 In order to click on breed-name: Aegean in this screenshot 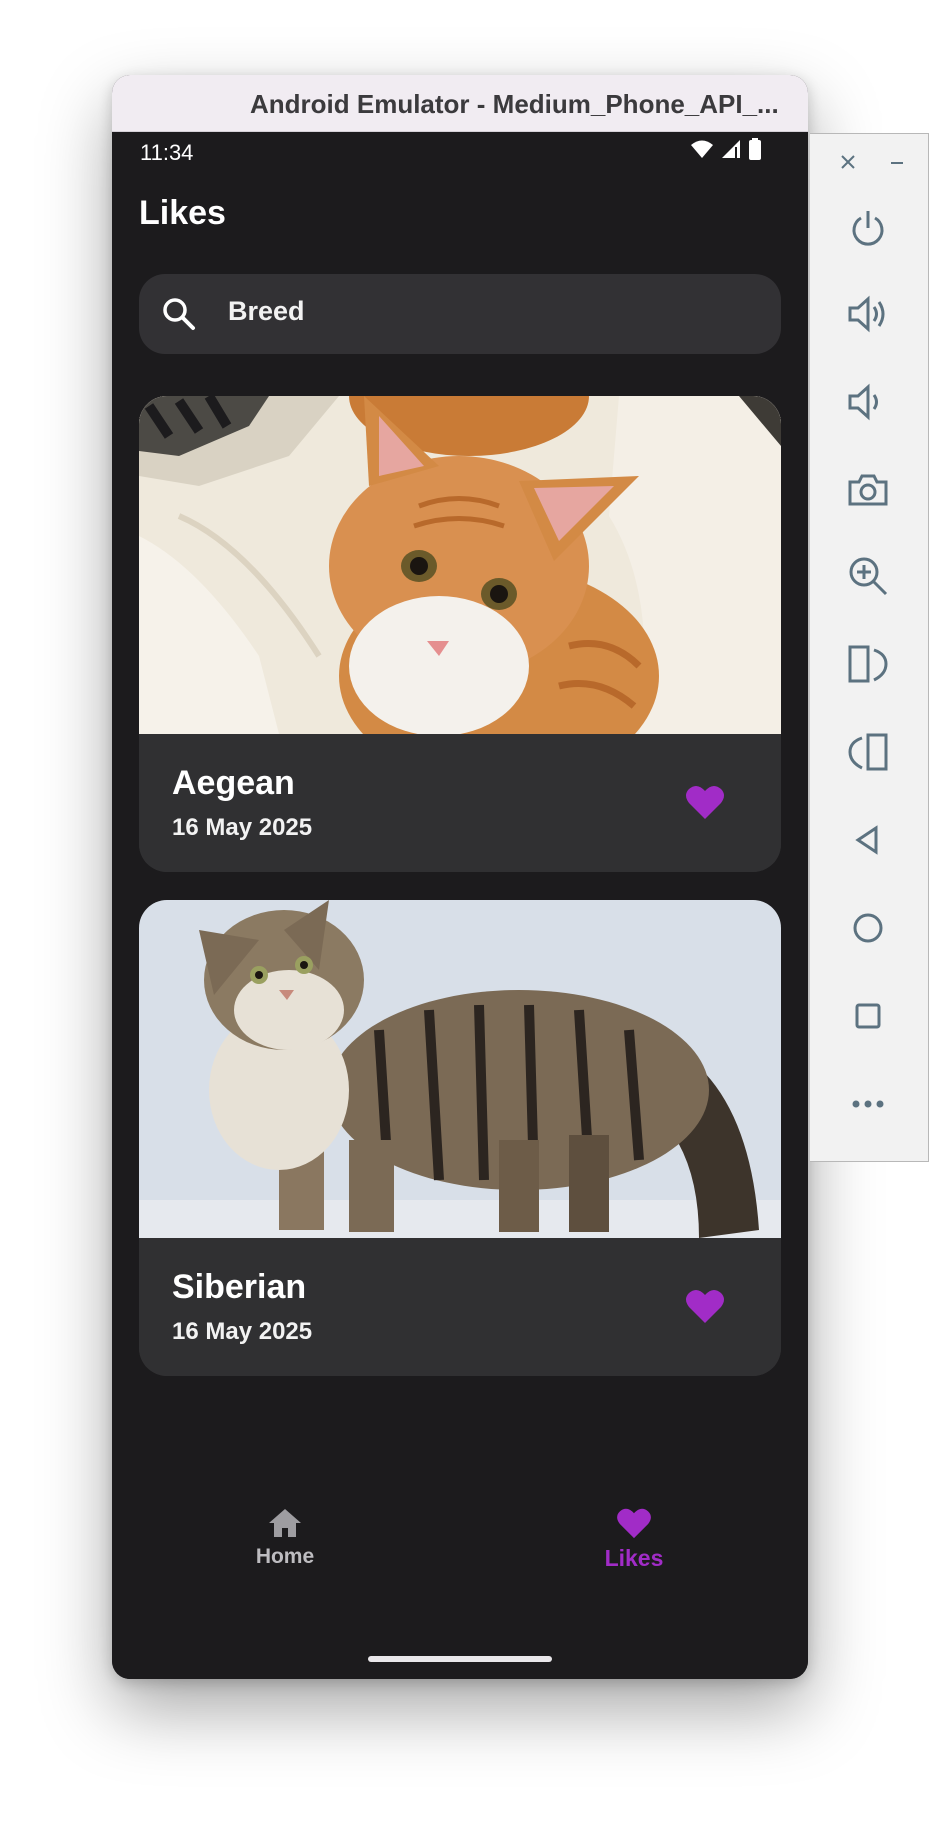, I will do `click(233, 783)`.